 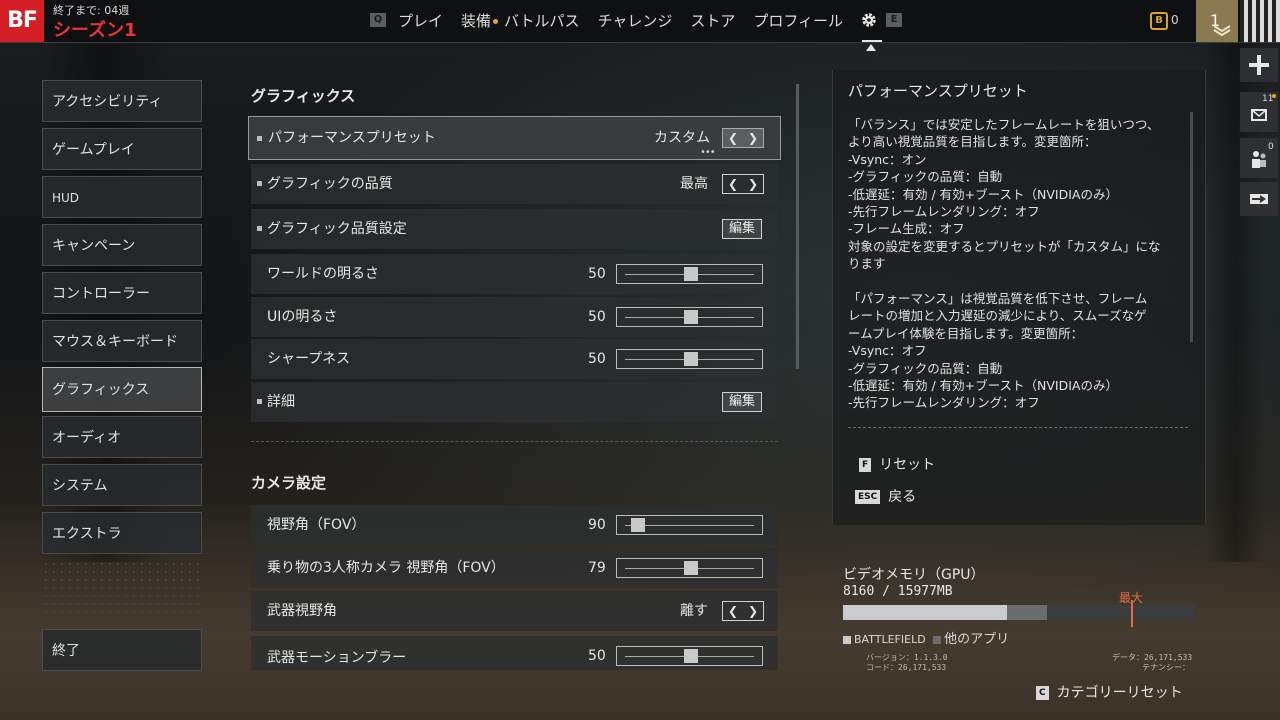 I want to click on info-panel-divider, so click(x=1018, y=427).